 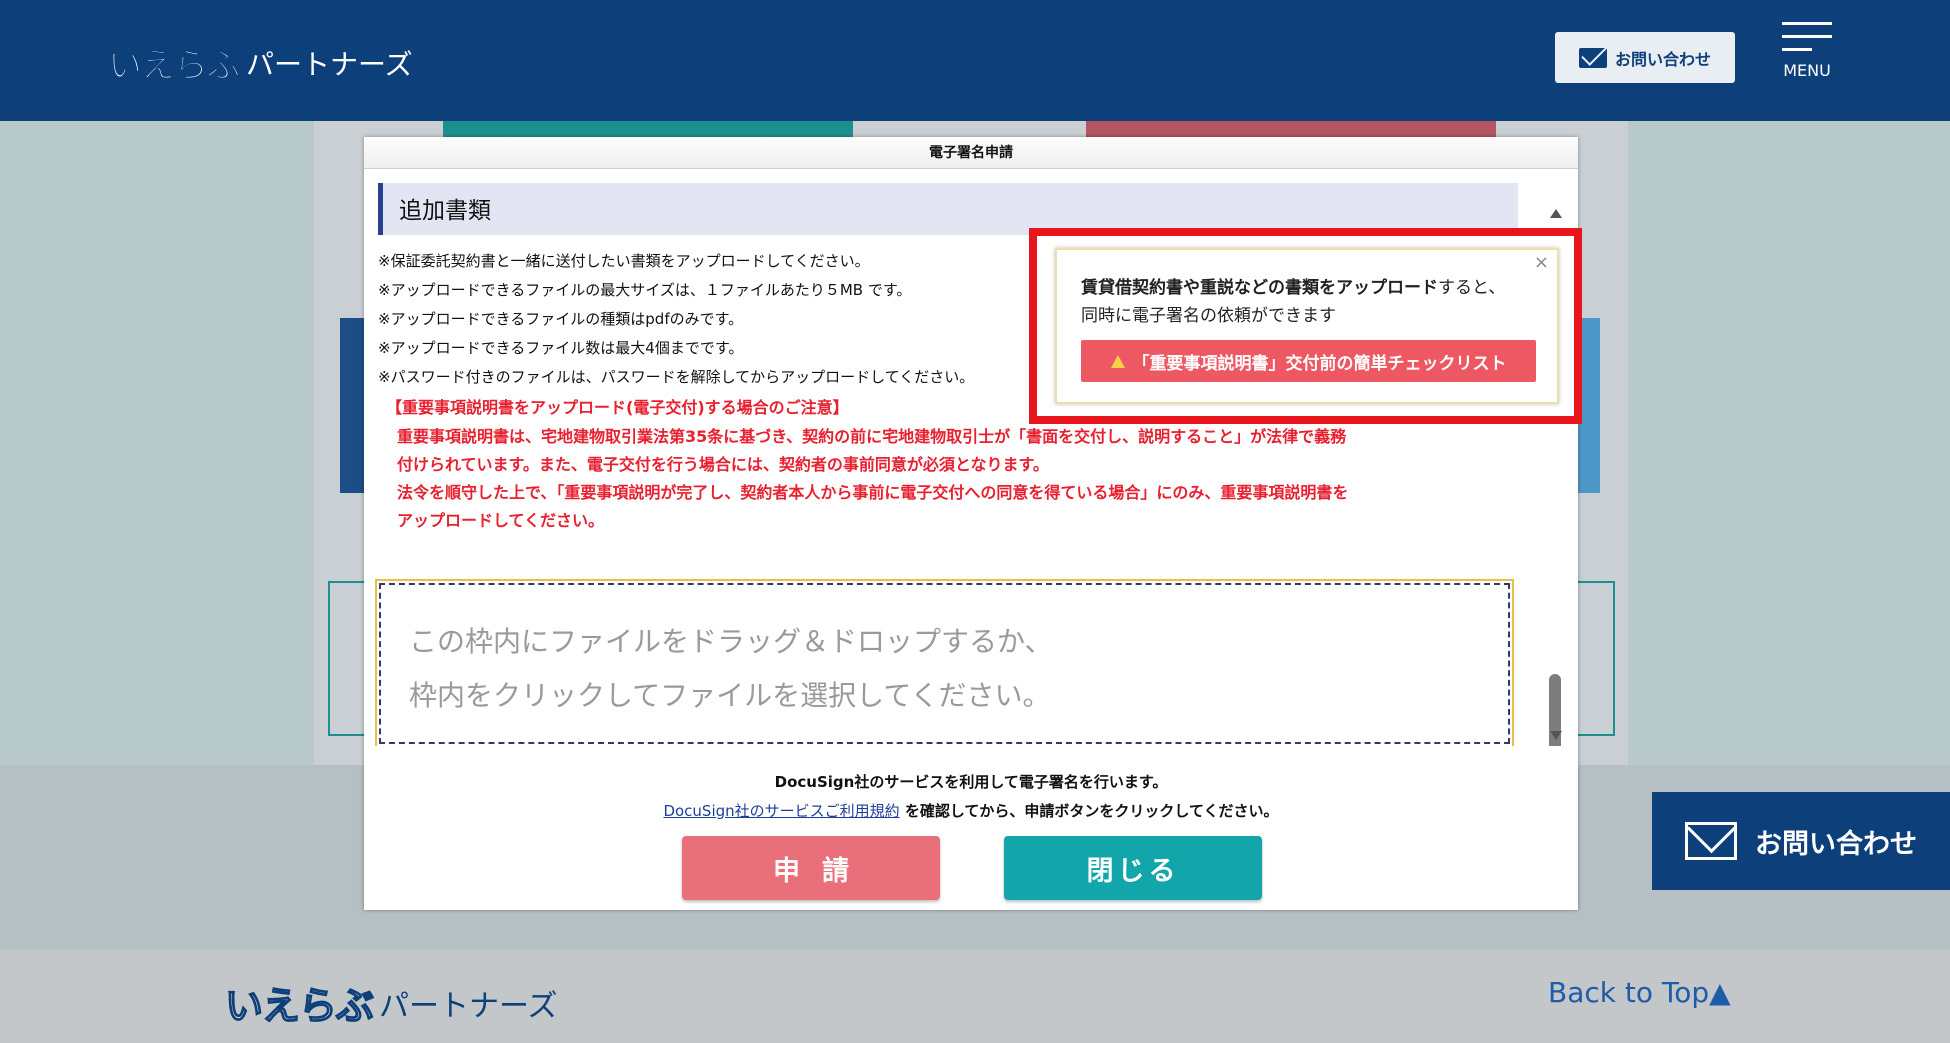 What do you see at coordinates (676, 377) in the screenshot?
I see `note-item: ※パスワード付きのファイルは、パスワードを解除してからアップロードしてください。` at bounding box center [676, 377].